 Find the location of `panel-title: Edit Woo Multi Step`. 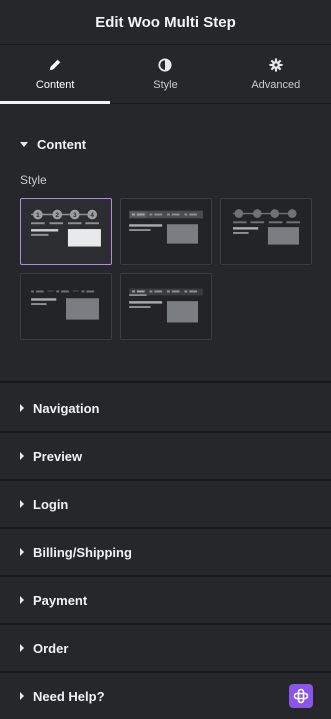

panel-title: Edit Woo Multi Step is located at coordinates (165, 22).